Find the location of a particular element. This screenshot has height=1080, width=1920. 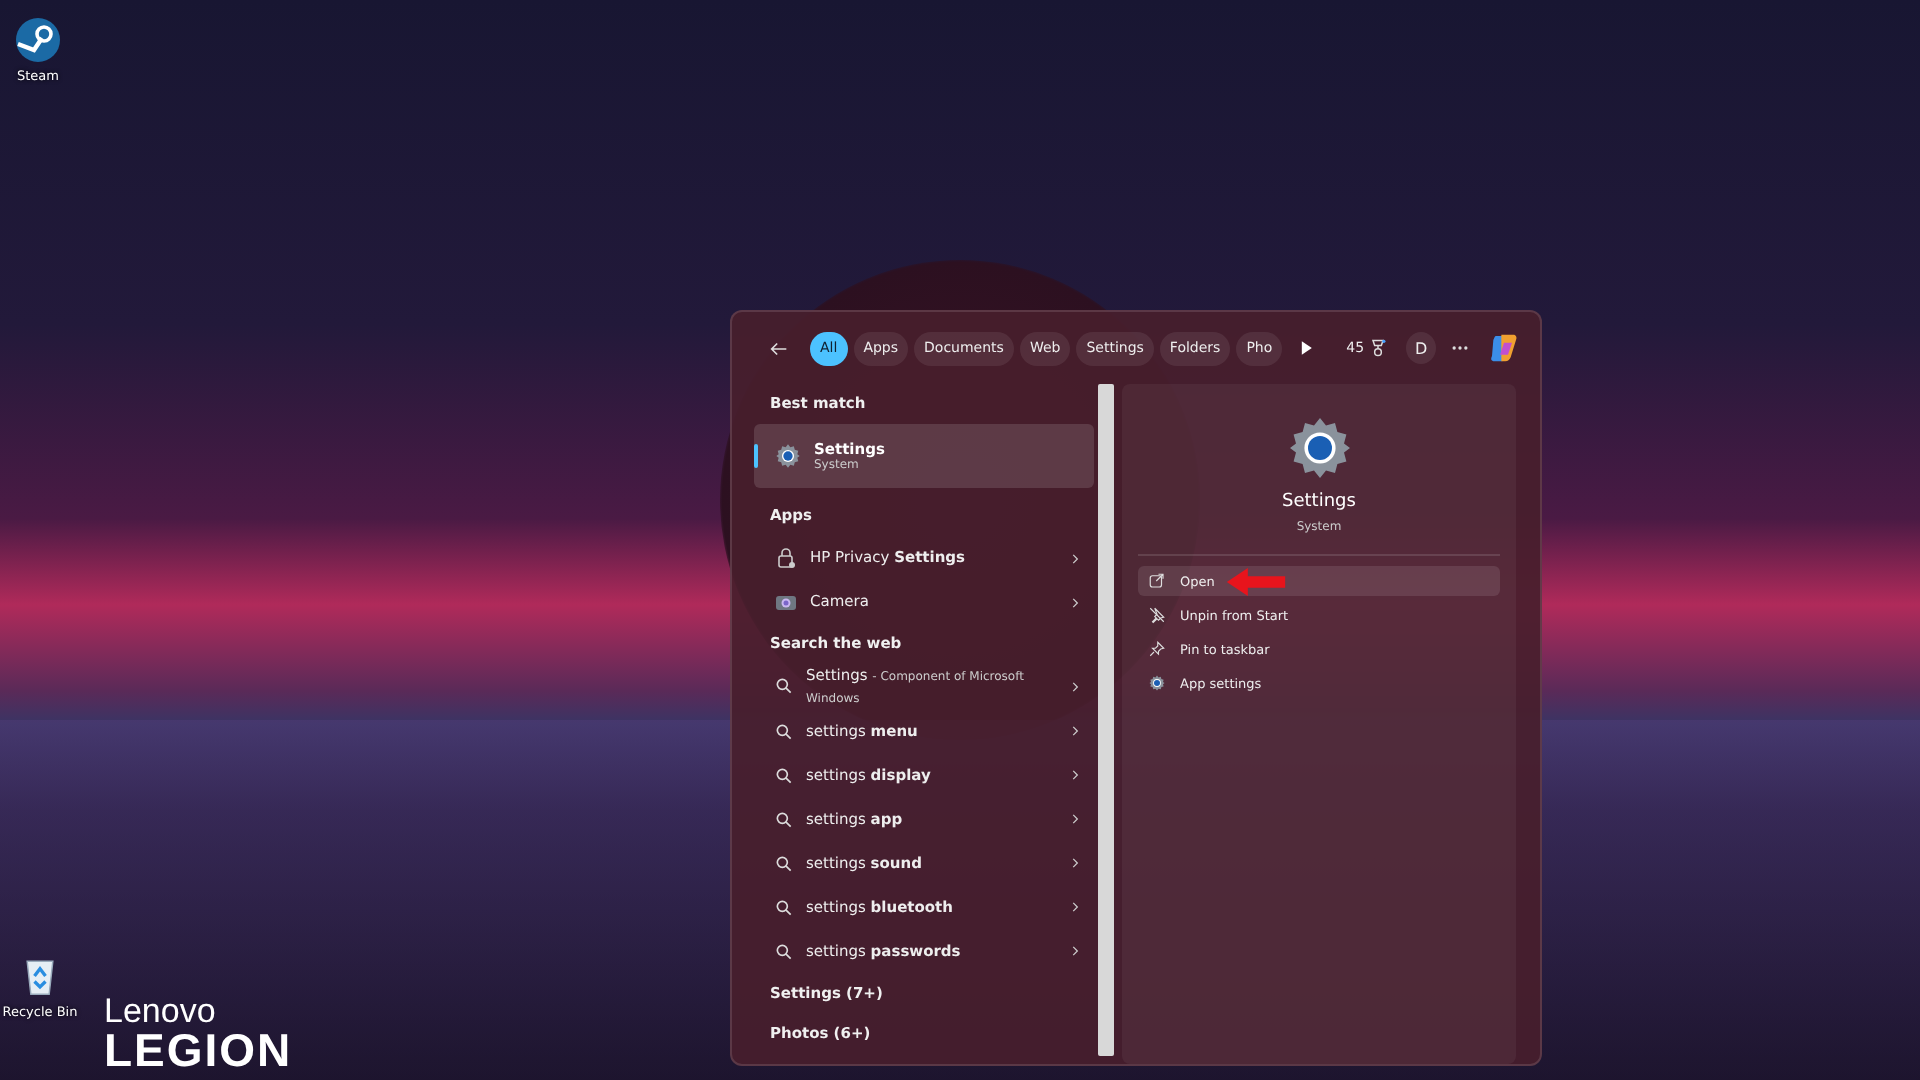

trophy-icon is located at coordinates (1378, 348).